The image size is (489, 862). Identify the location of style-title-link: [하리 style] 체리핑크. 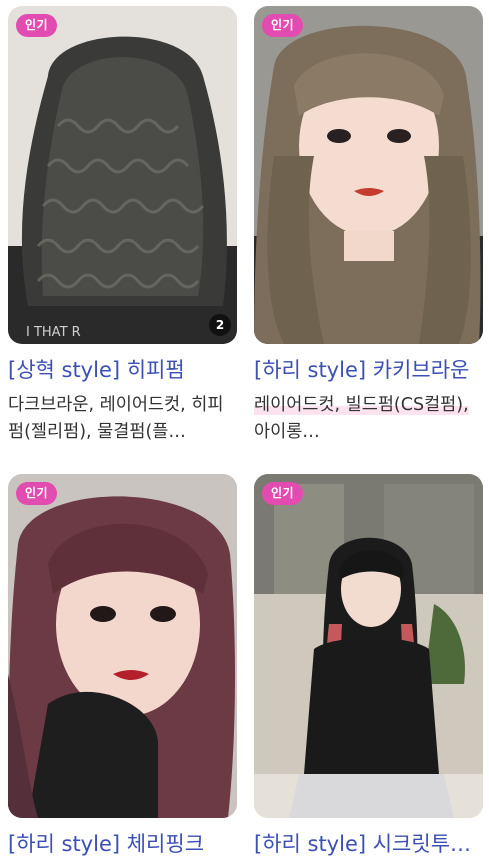
(122, 844).